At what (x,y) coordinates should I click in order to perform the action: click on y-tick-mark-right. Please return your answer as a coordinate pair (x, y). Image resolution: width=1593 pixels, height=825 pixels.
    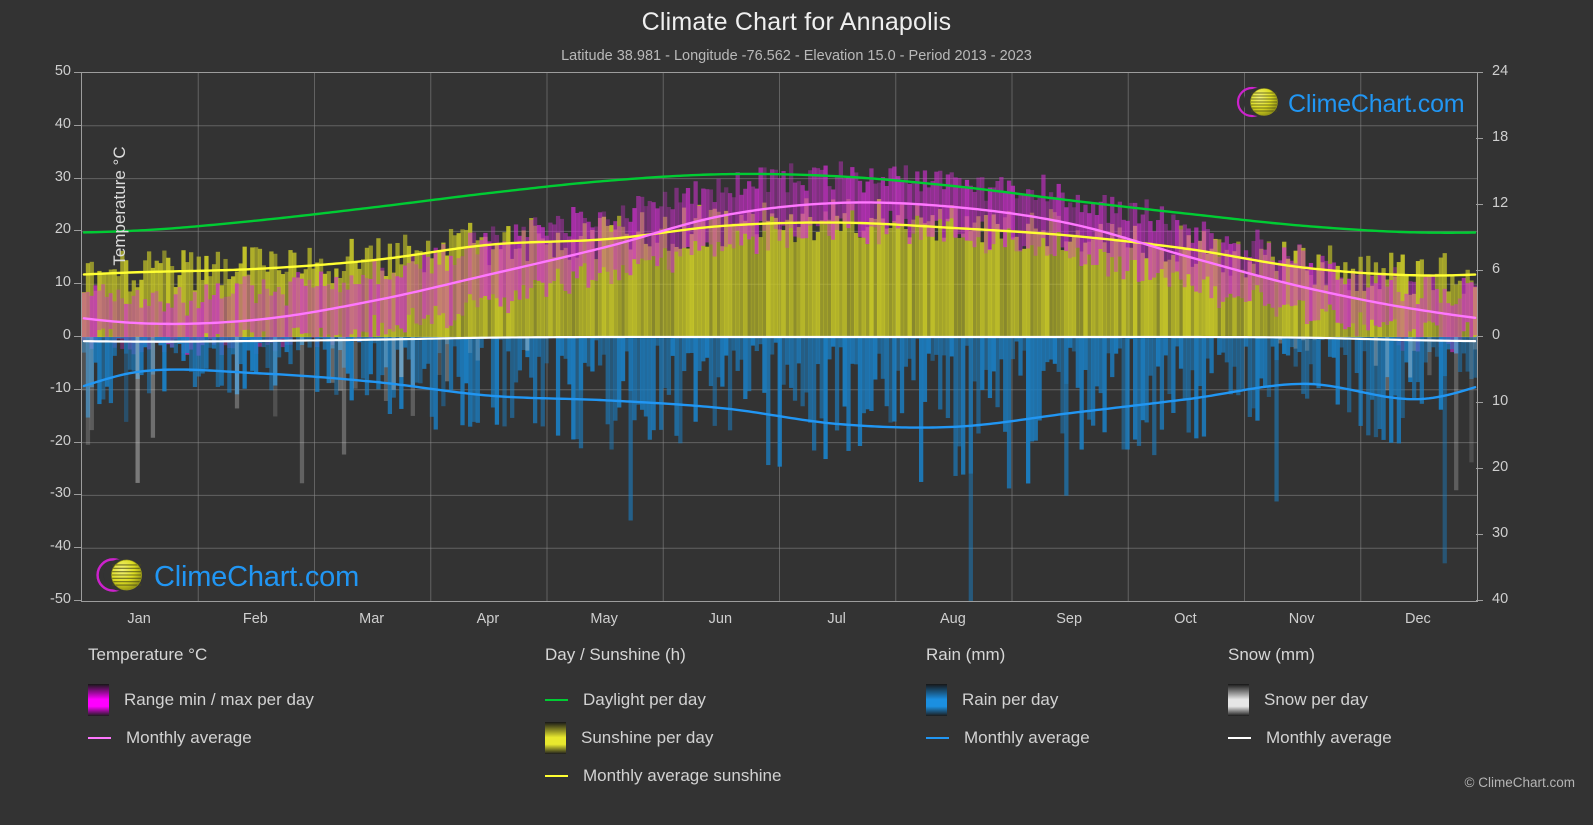
    Looking at the image, I should click on (1479, 468).